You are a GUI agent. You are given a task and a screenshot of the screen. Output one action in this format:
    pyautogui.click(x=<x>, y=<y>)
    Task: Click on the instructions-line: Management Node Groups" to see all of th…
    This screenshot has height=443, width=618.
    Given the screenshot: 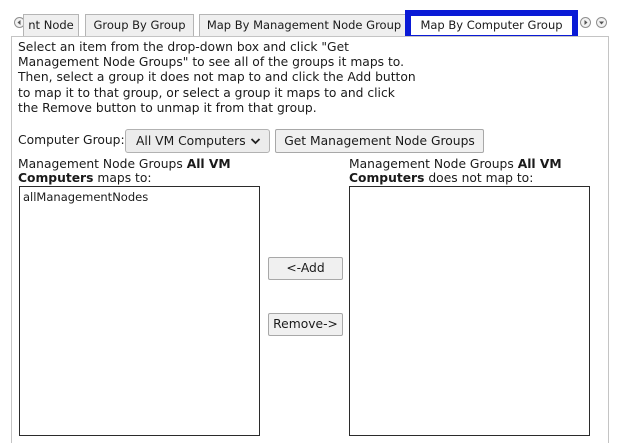 What is the action you would take?
    pyautogui.click(x=211, y=62)
    